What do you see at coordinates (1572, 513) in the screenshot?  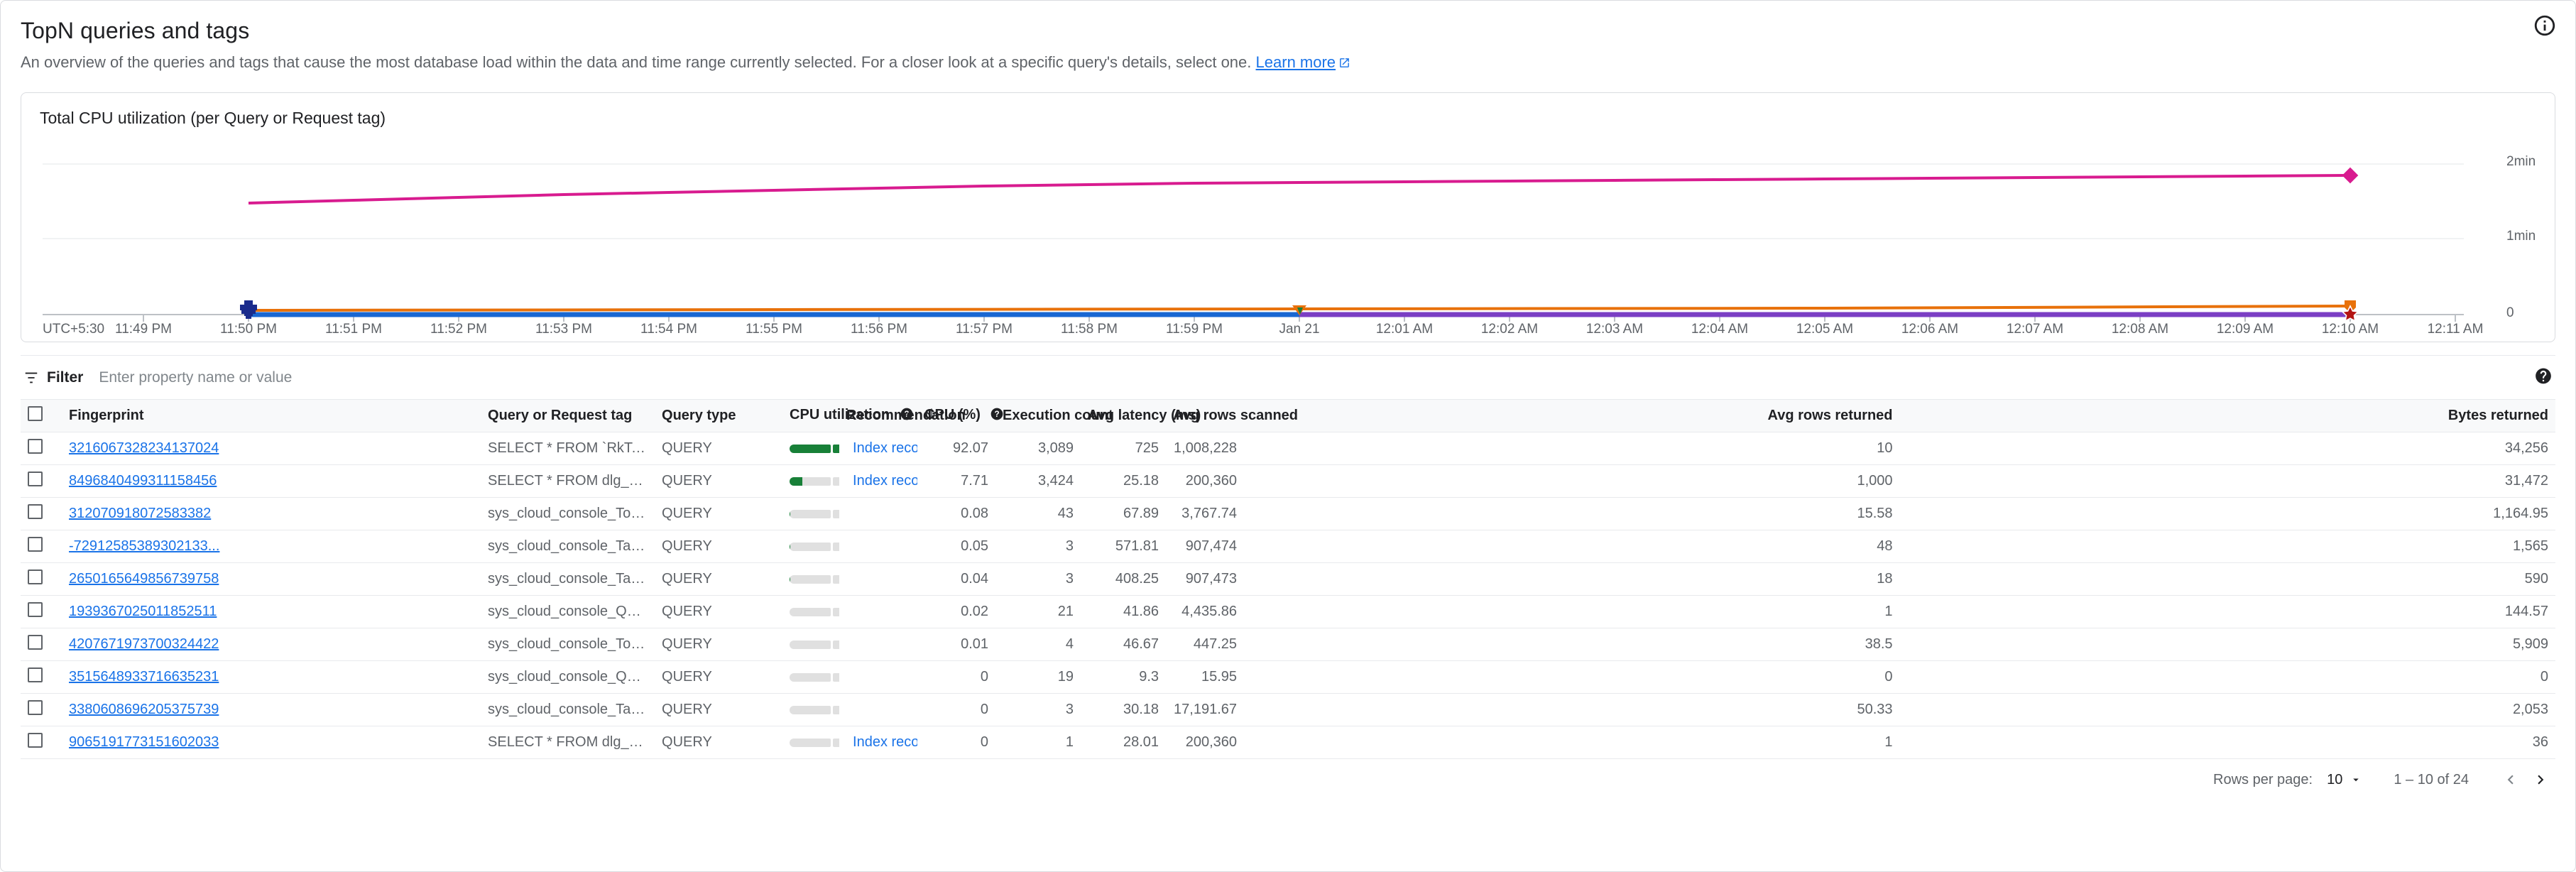 I see `cell-avg-returned: 15.58` at bounding box center [1572, 513].